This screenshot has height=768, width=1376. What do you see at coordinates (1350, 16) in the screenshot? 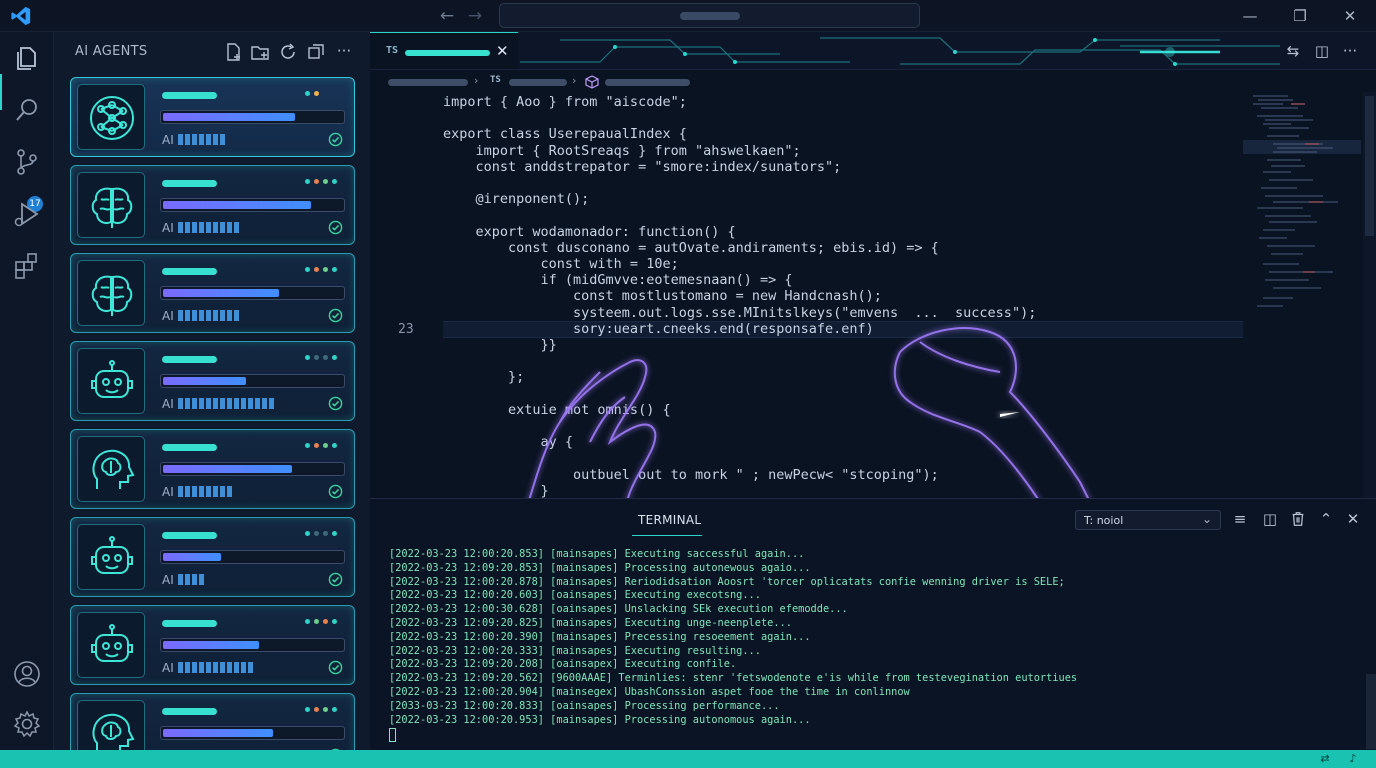
I see `close-window-button: ✕` at bounding box center [1350, 16].